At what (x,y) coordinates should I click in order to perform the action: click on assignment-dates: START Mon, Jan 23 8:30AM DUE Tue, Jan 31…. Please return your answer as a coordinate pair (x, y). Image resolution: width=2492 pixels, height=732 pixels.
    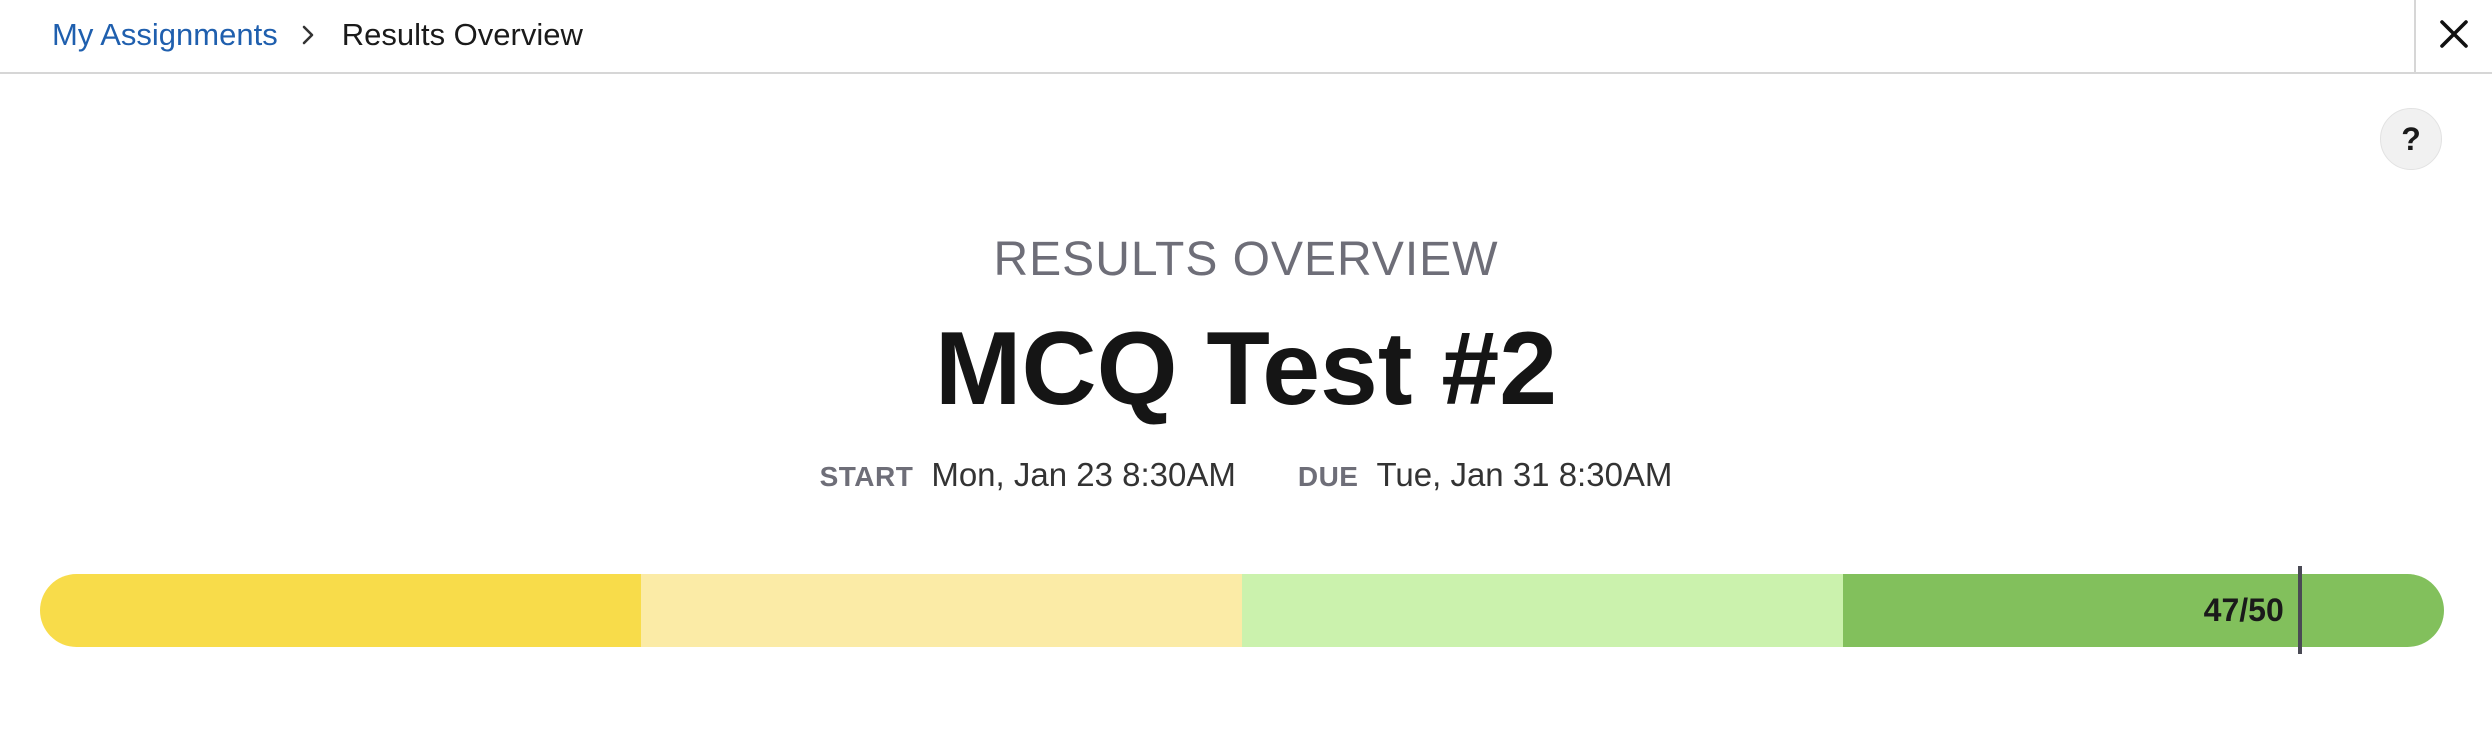
    Looking at the image, I should click on (1246, 475).